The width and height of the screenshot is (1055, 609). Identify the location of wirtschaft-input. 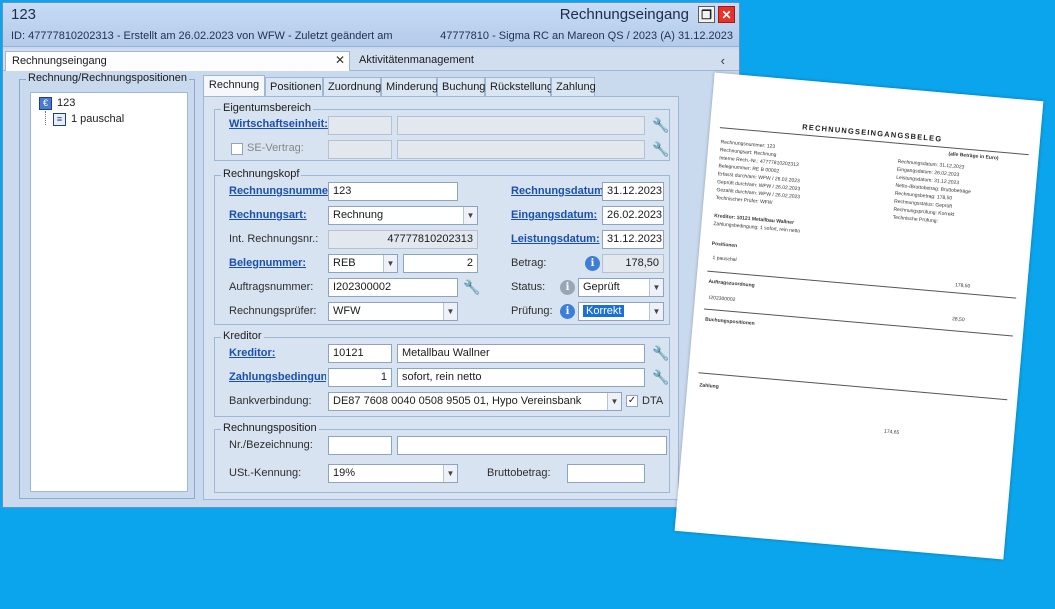
(360, 125).